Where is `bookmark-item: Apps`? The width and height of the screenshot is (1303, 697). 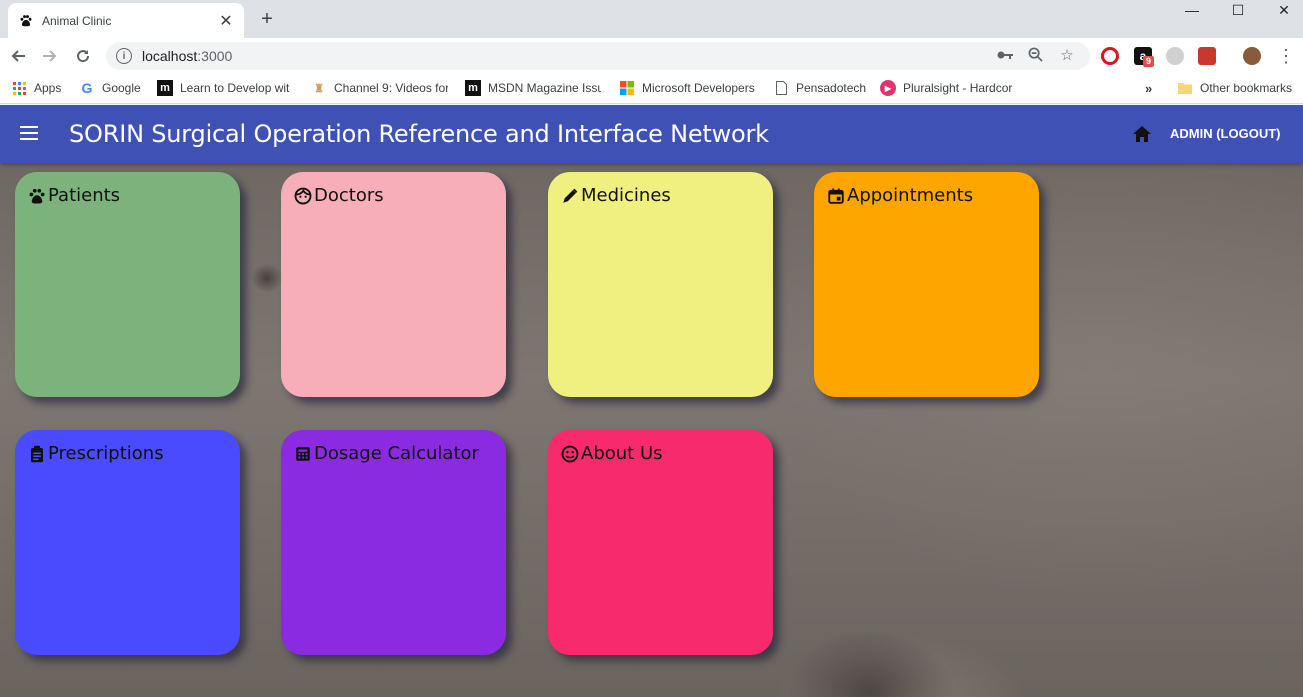
bookmark-item: Apps is located at coordinates (36, 88).